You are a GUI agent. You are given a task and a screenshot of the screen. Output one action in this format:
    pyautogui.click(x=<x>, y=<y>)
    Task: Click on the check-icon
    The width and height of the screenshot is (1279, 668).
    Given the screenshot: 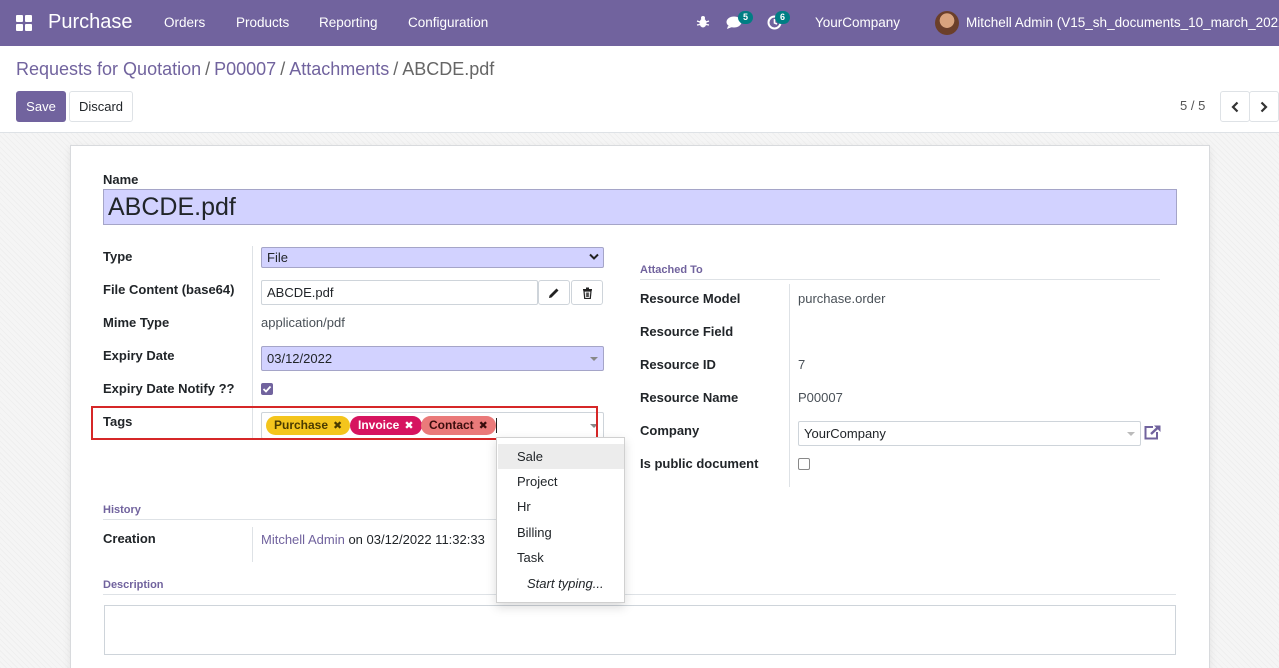 What is the action you would take?
    pyautogui.click(x=267, y=389)
    